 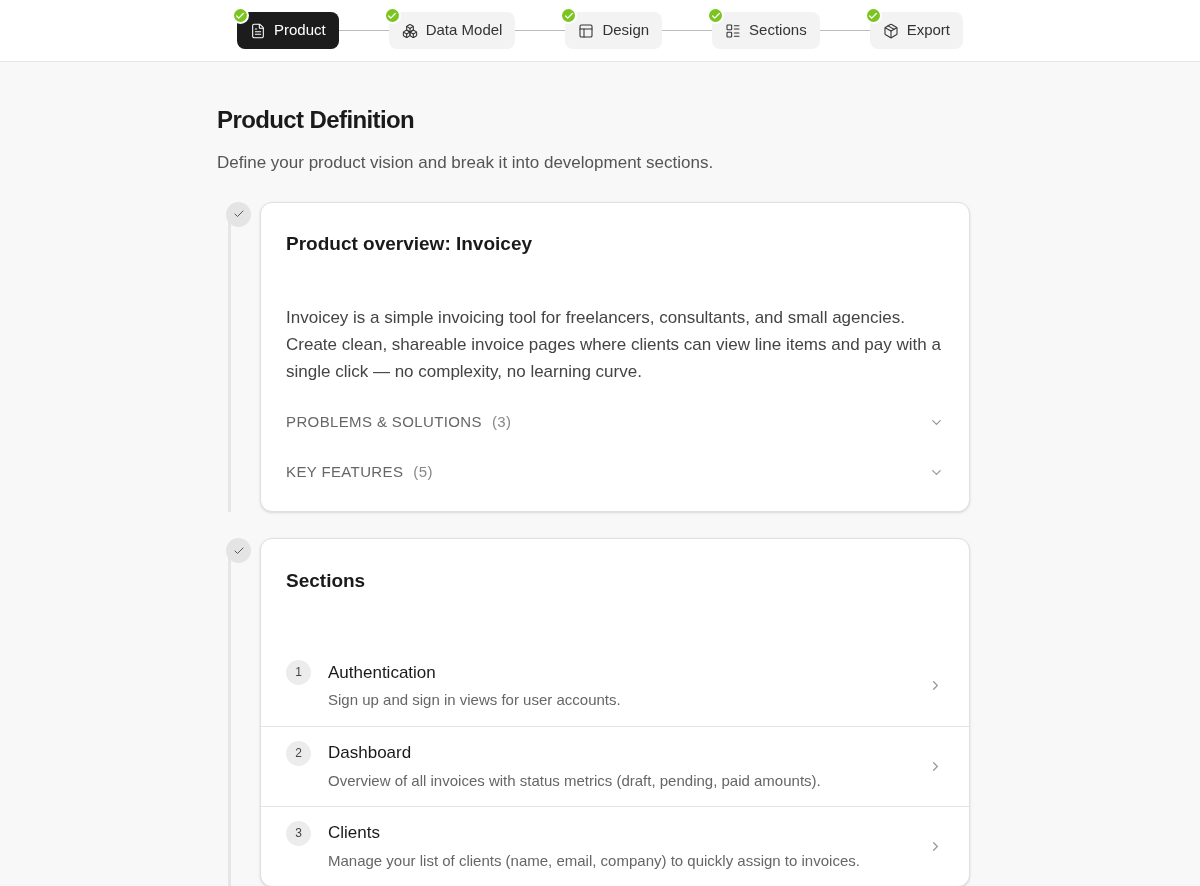 I want to click on collapsible-header: PROBLEMS & SOLUTIONS (3), so click(x=615, y=422).